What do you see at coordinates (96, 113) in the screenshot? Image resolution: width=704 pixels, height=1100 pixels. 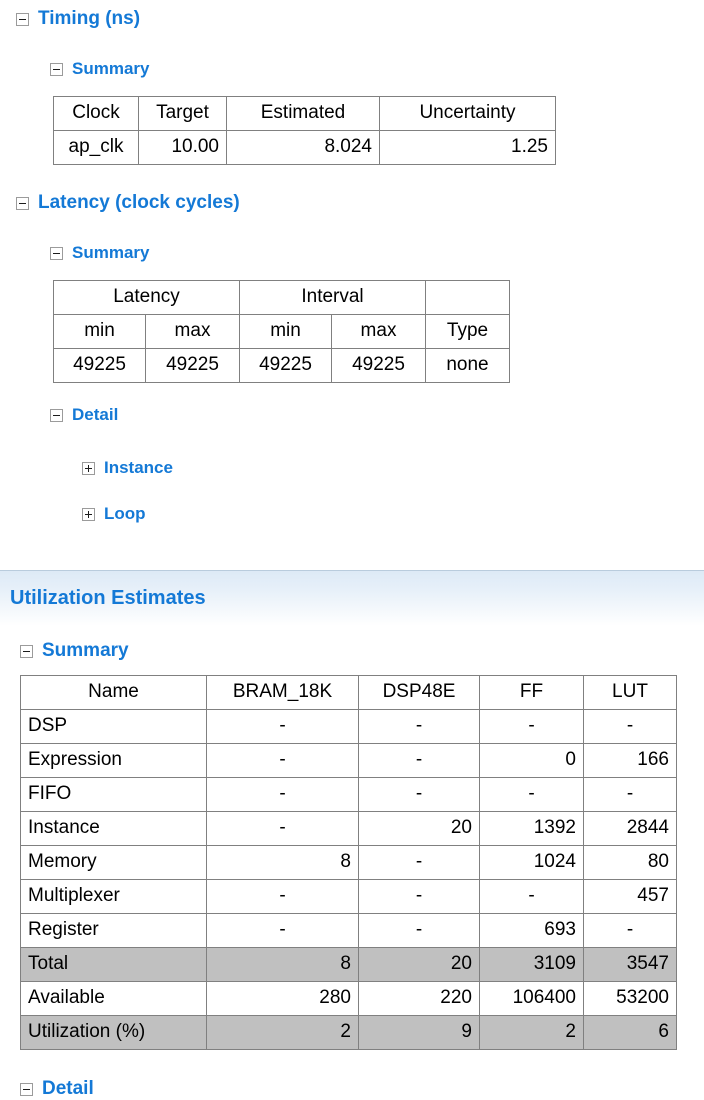 I see `th-clock: Clock` at bounding box center [96, 113].